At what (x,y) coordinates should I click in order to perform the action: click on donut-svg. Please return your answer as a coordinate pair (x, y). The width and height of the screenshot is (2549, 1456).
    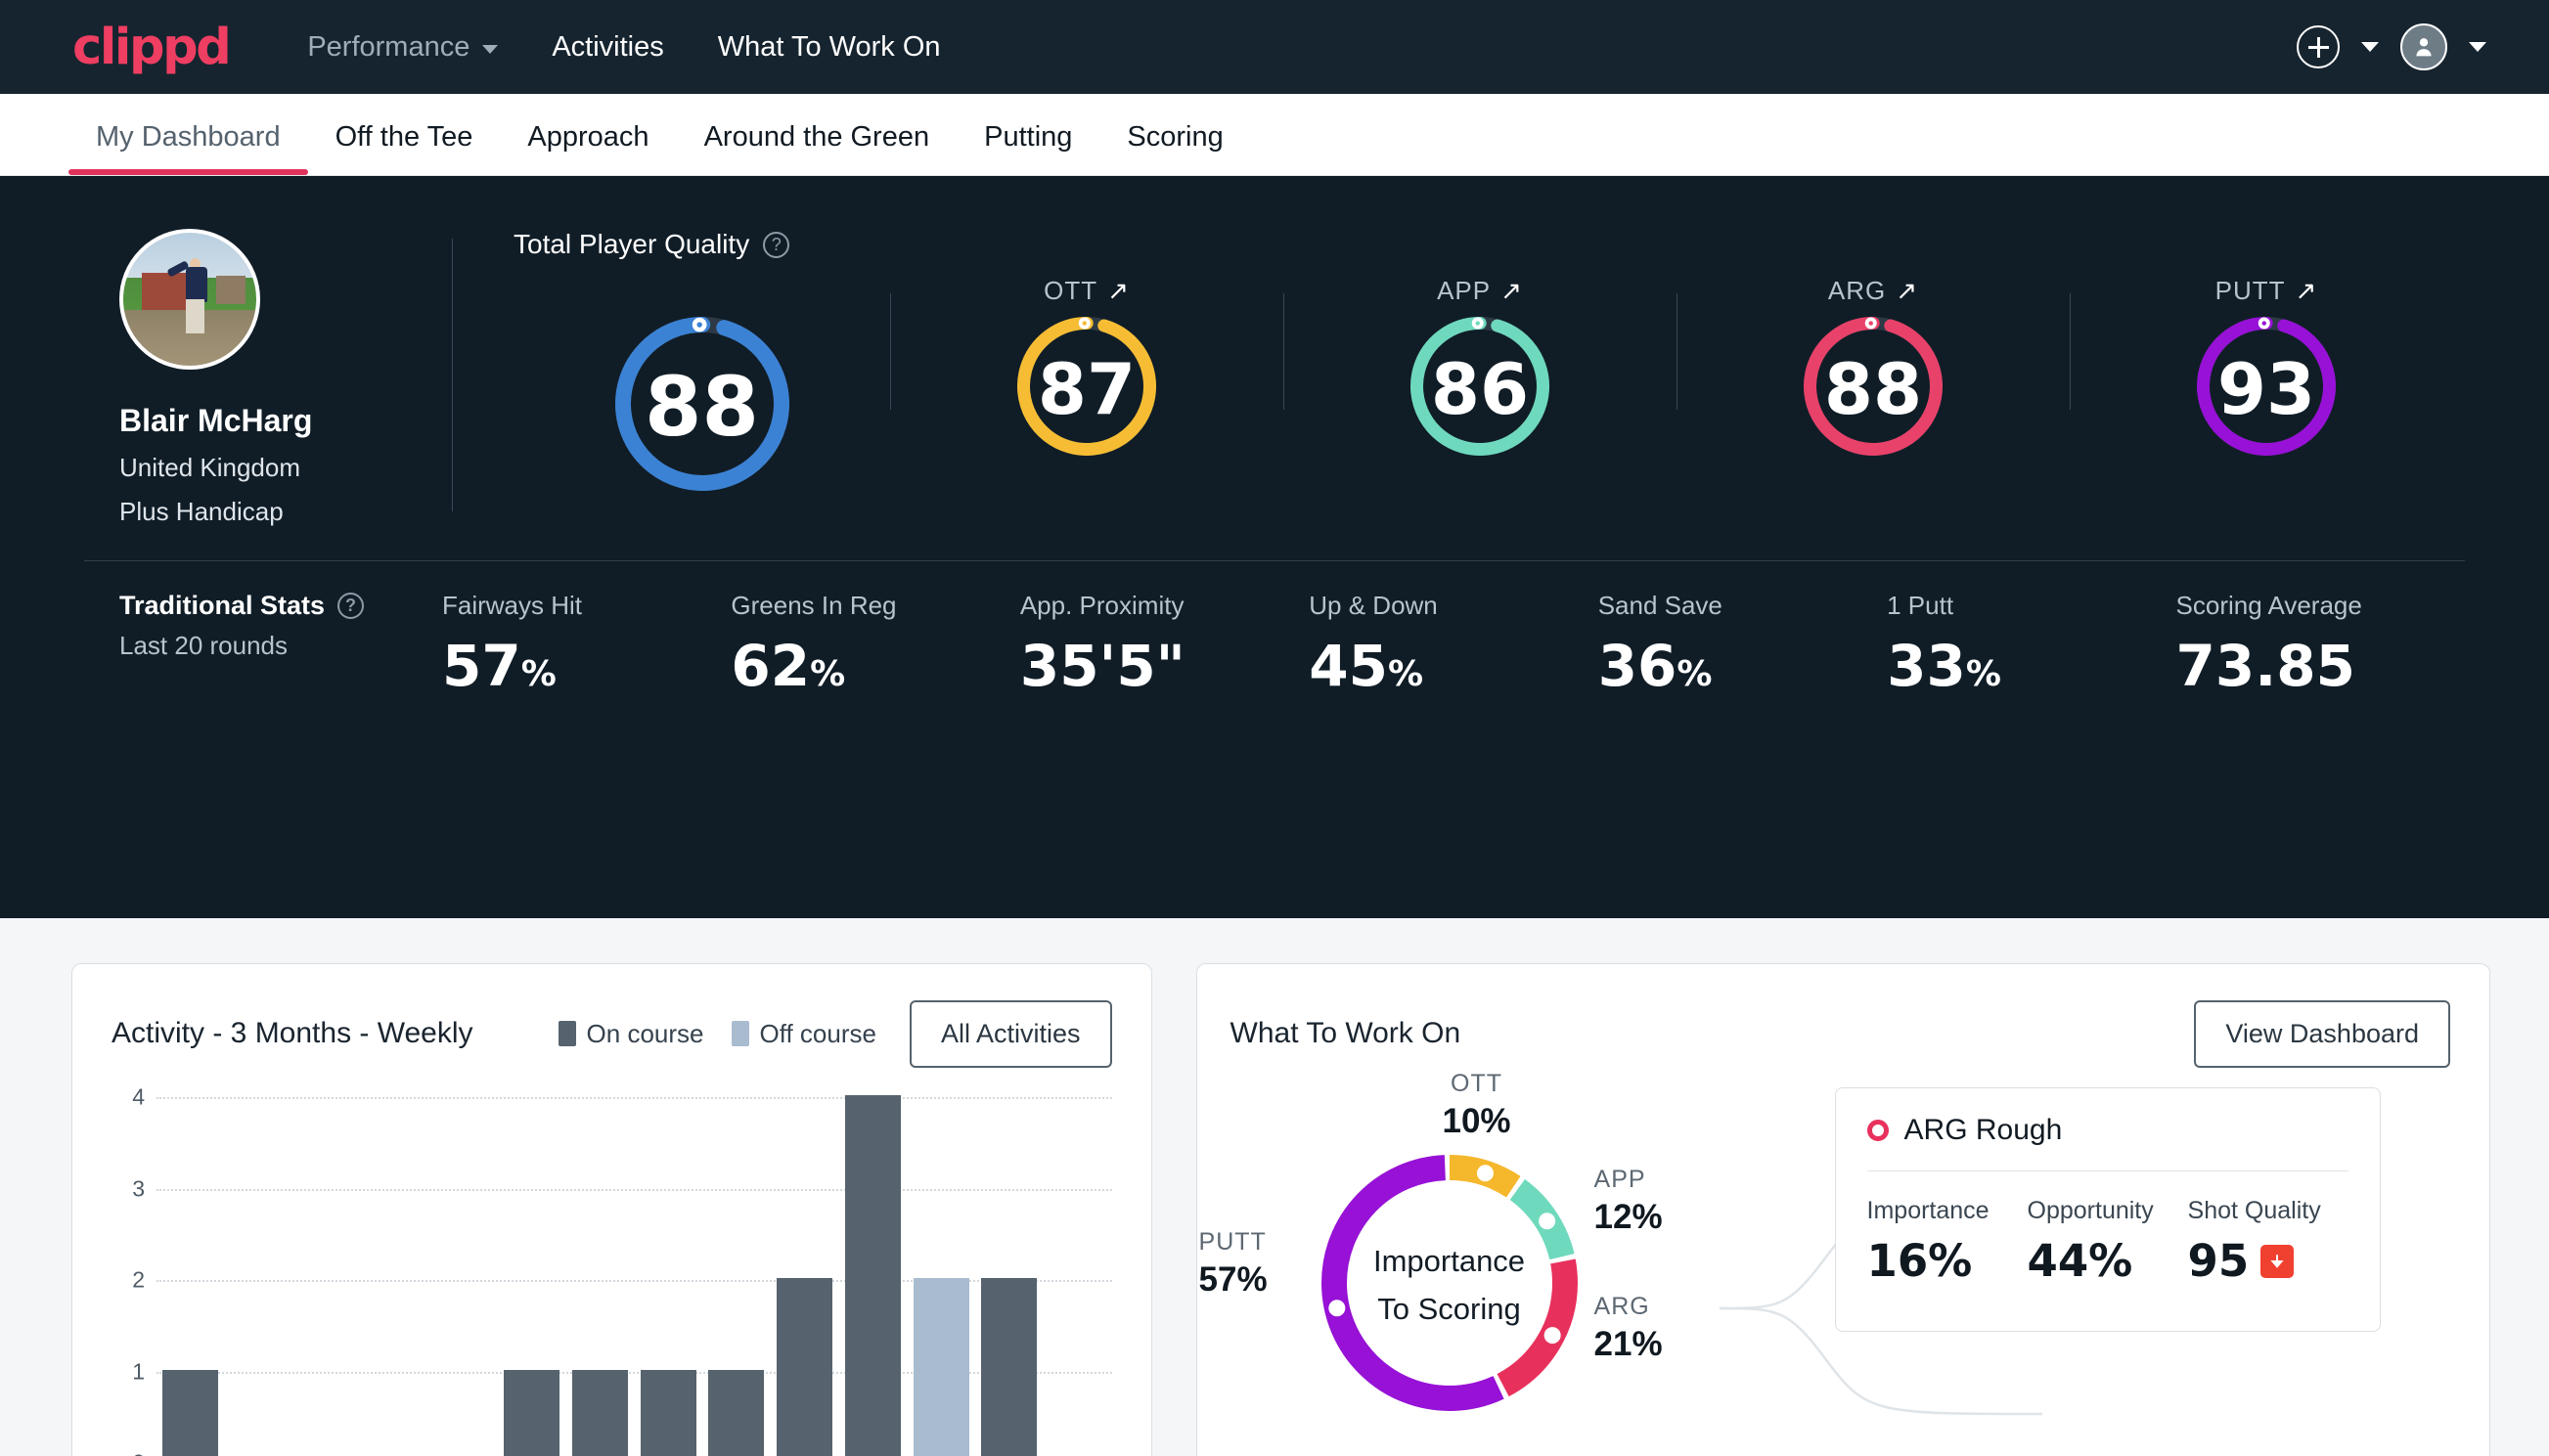
    Looking at the image, I should click on (1449, 1283).